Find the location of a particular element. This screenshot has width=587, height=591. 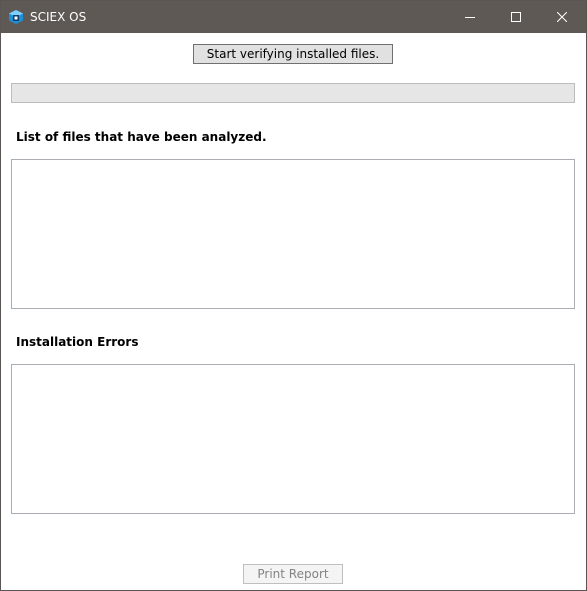

title-bar: SCIEX OS is located at coordinates (293, 17).